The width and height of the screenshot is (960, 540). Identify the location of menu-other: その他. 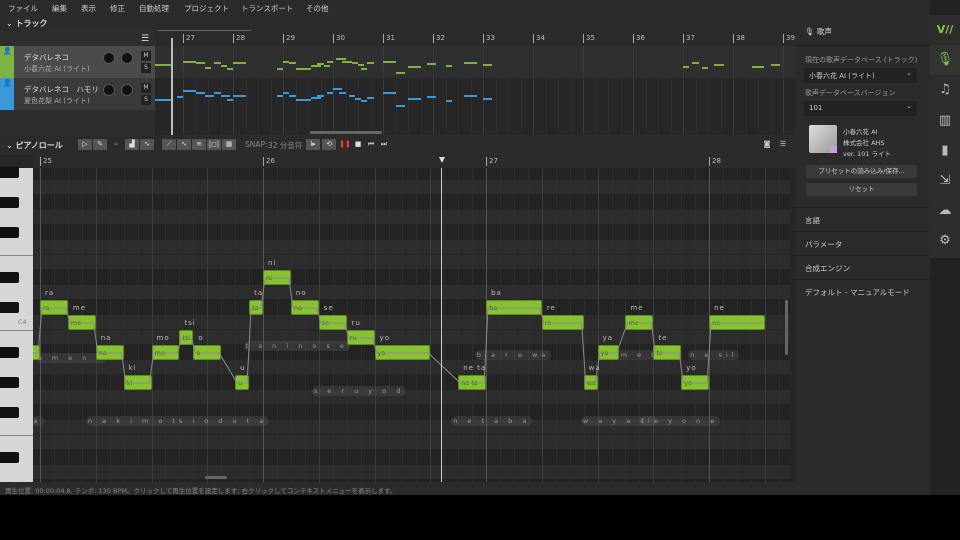
(317, 8).